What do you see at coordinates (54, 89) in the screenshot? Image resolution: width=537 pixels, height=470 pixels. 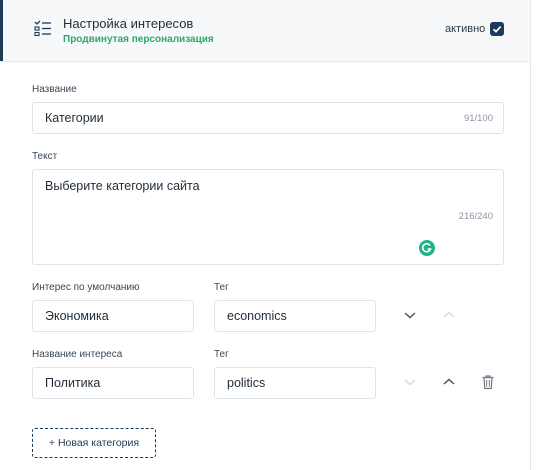 I see `name-field-label: Название` at bounding box center [54, 89].